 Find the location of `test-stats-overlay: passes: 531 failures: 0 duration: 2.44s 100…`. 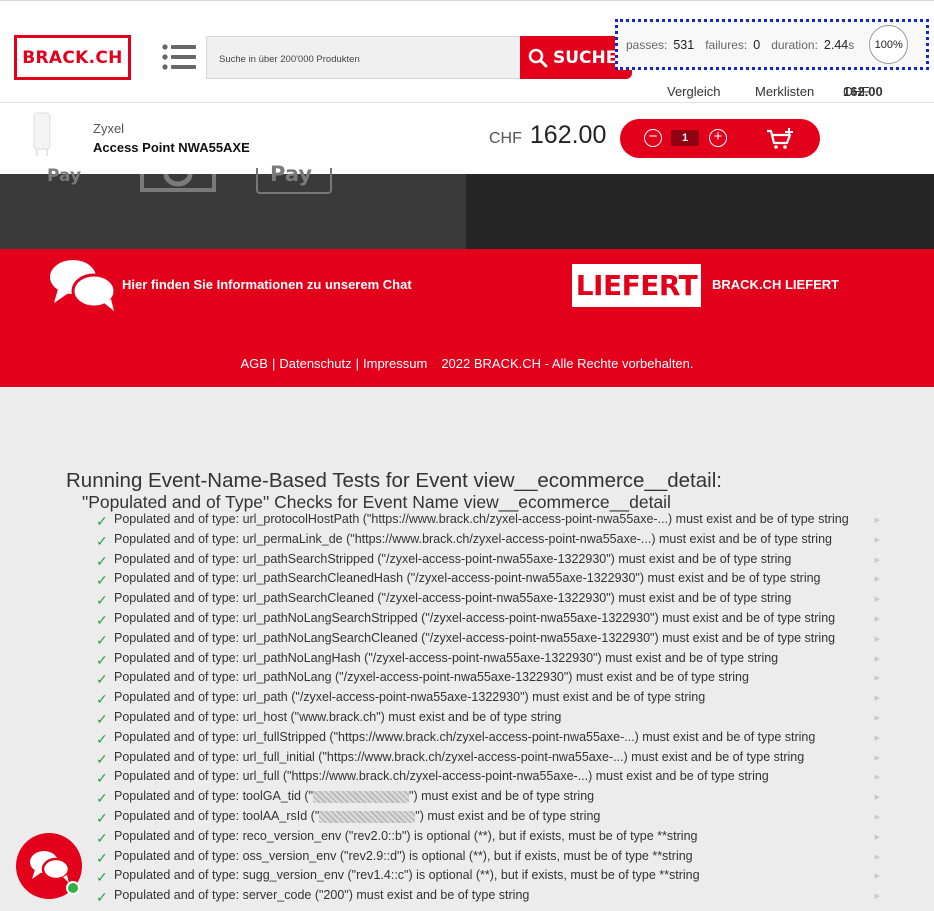

test-stats-overlay: passes: 531 failures: 0 duration: 2.44s 100… is located at coordinates (772, 44).